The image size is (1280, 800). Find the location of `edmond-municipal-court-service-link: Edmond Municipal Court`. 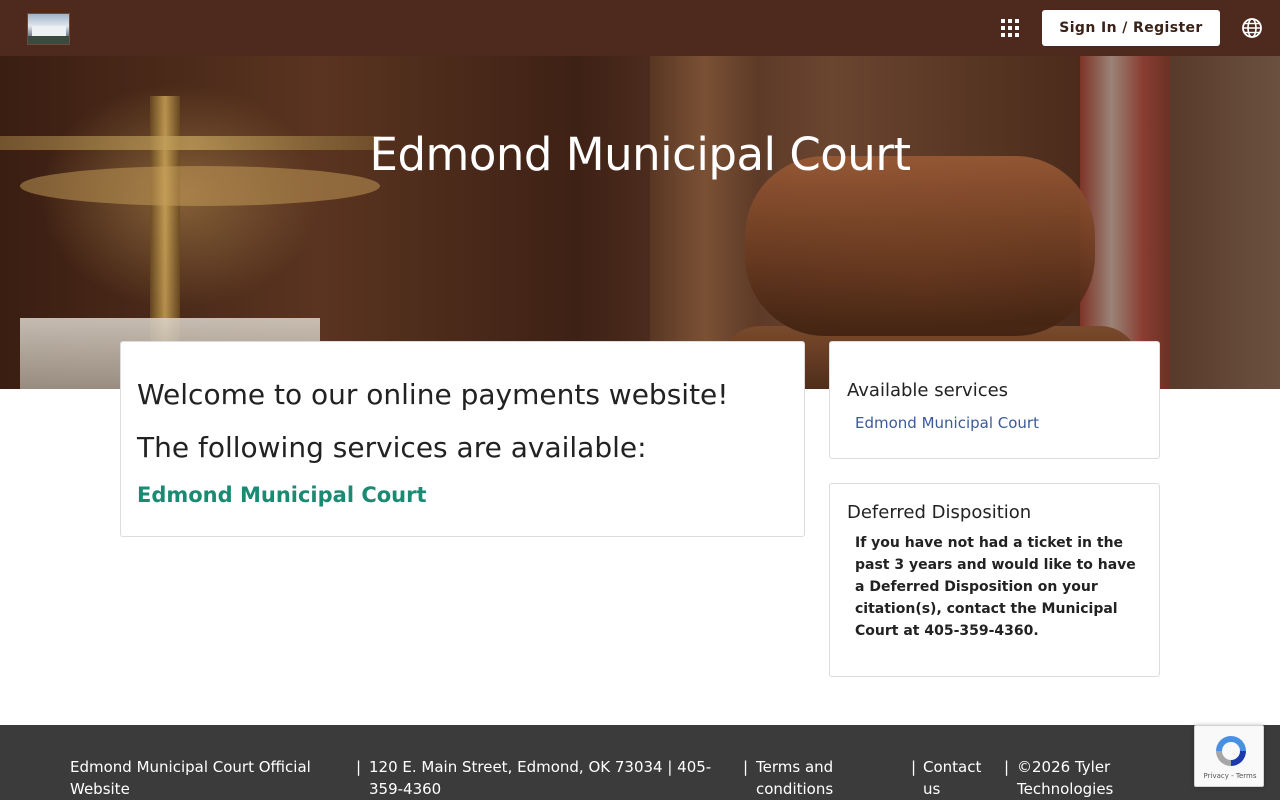

edmond-municipal-court-service-link: Edmond Municipal Court is located at coordinates (282, 495).